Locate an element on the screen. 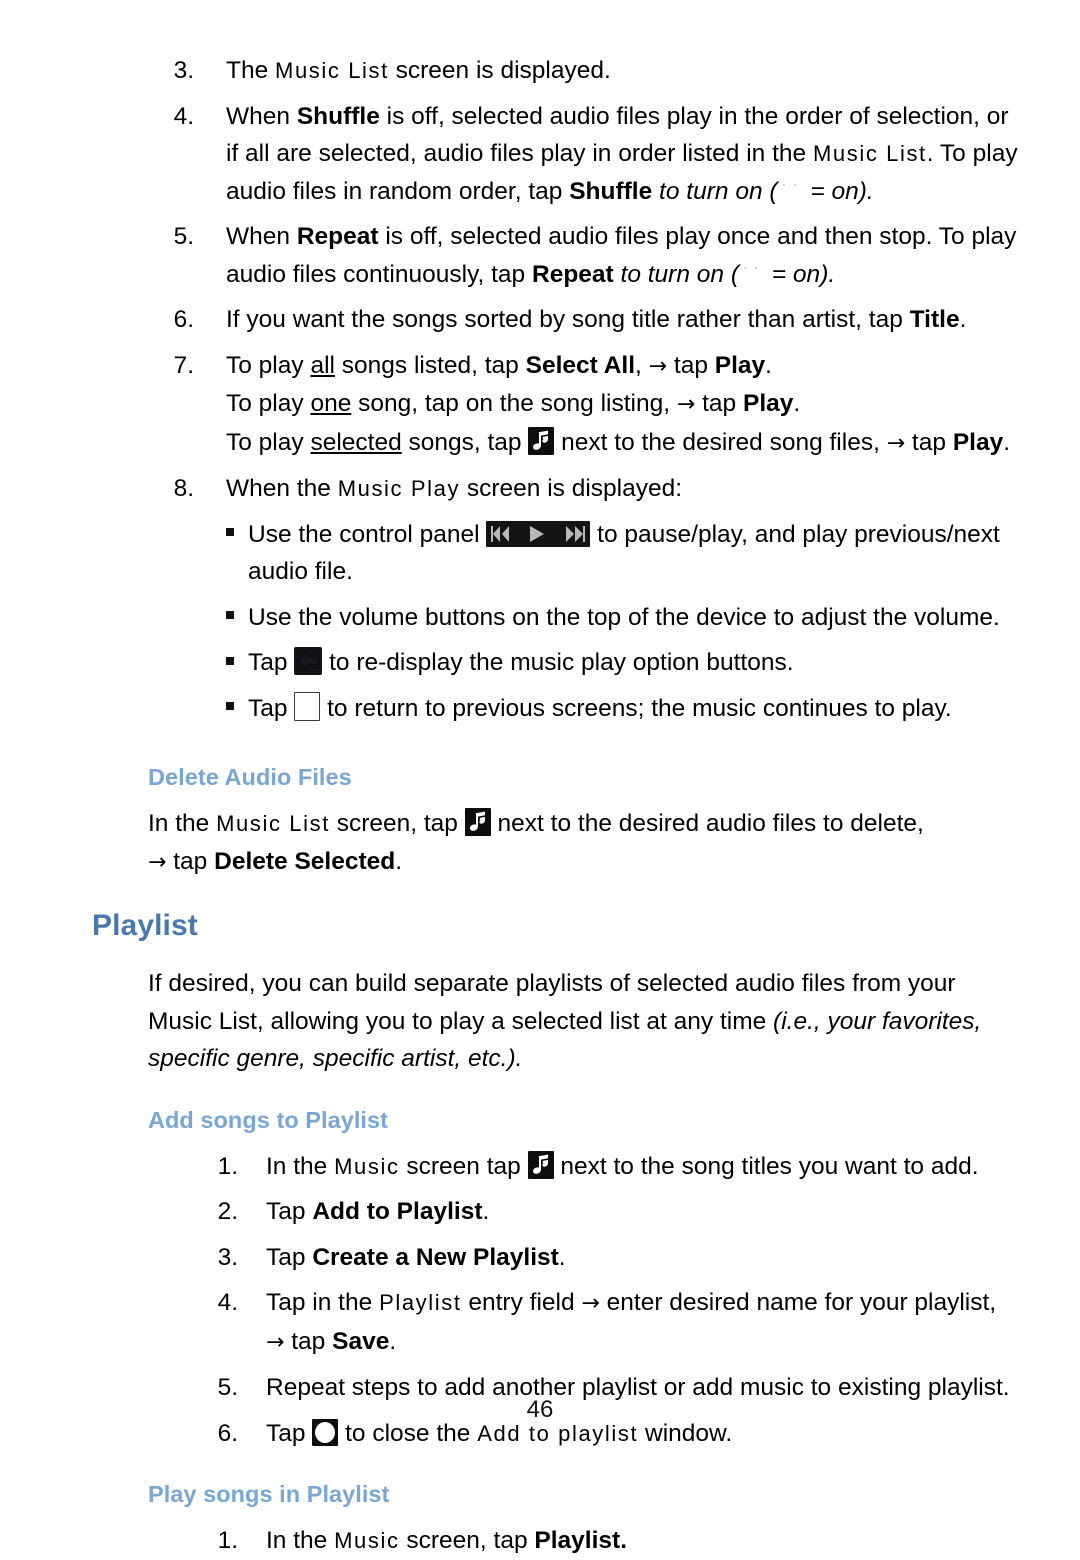  ui-label-playlist: Playlist. is located at coordinates (580, 1540).